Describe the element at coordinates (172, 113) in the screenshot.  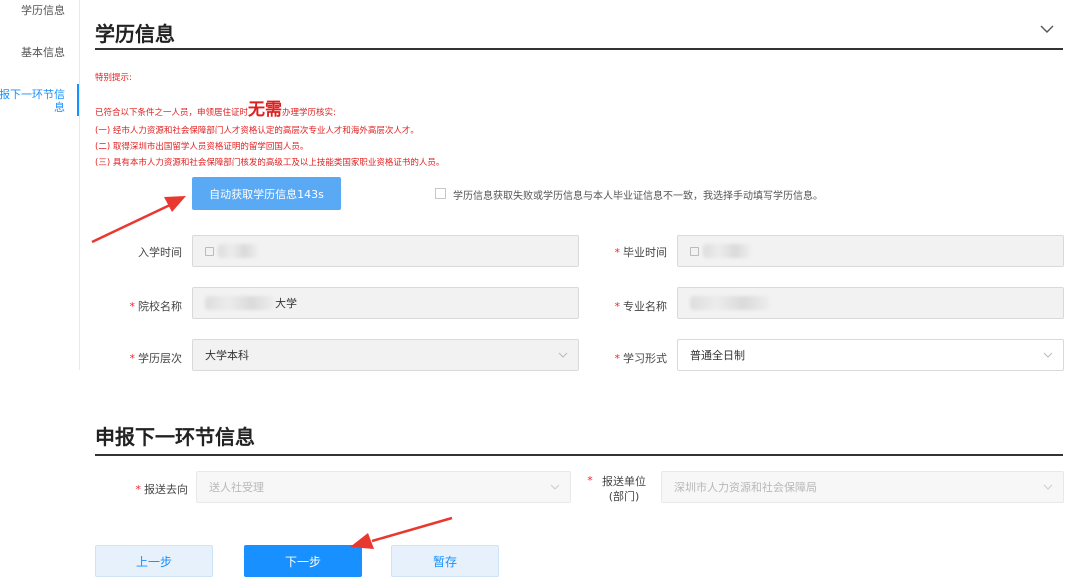
I see `notice-intro-before: 已符合以下条件之一人员，申领居住证时` at that location.